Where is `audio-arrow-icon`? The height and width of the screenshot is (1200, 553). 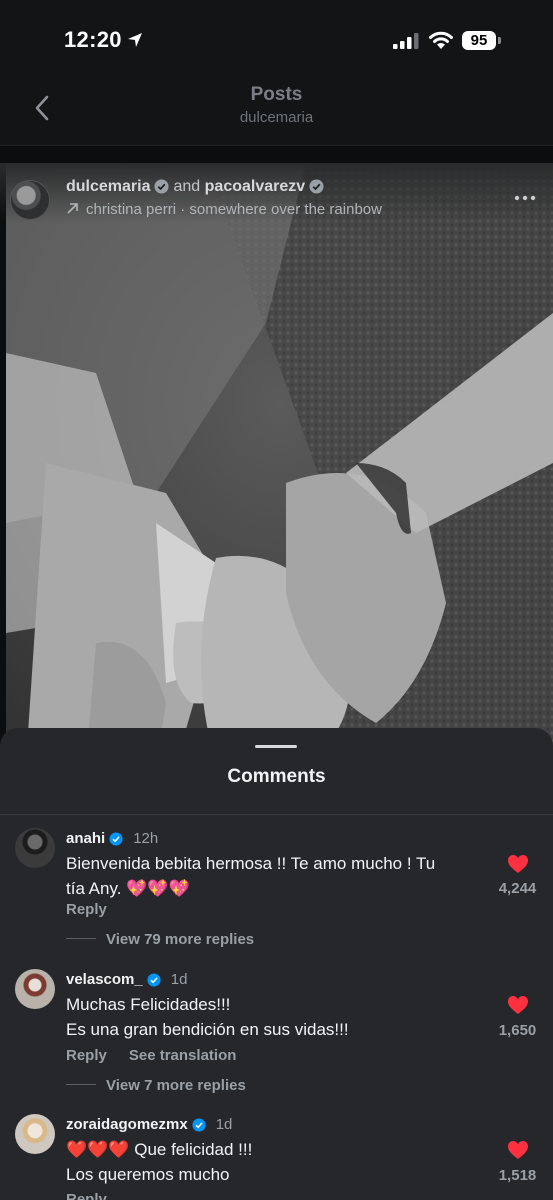 audio-arrow-icon is located at coordinates (72, 208).